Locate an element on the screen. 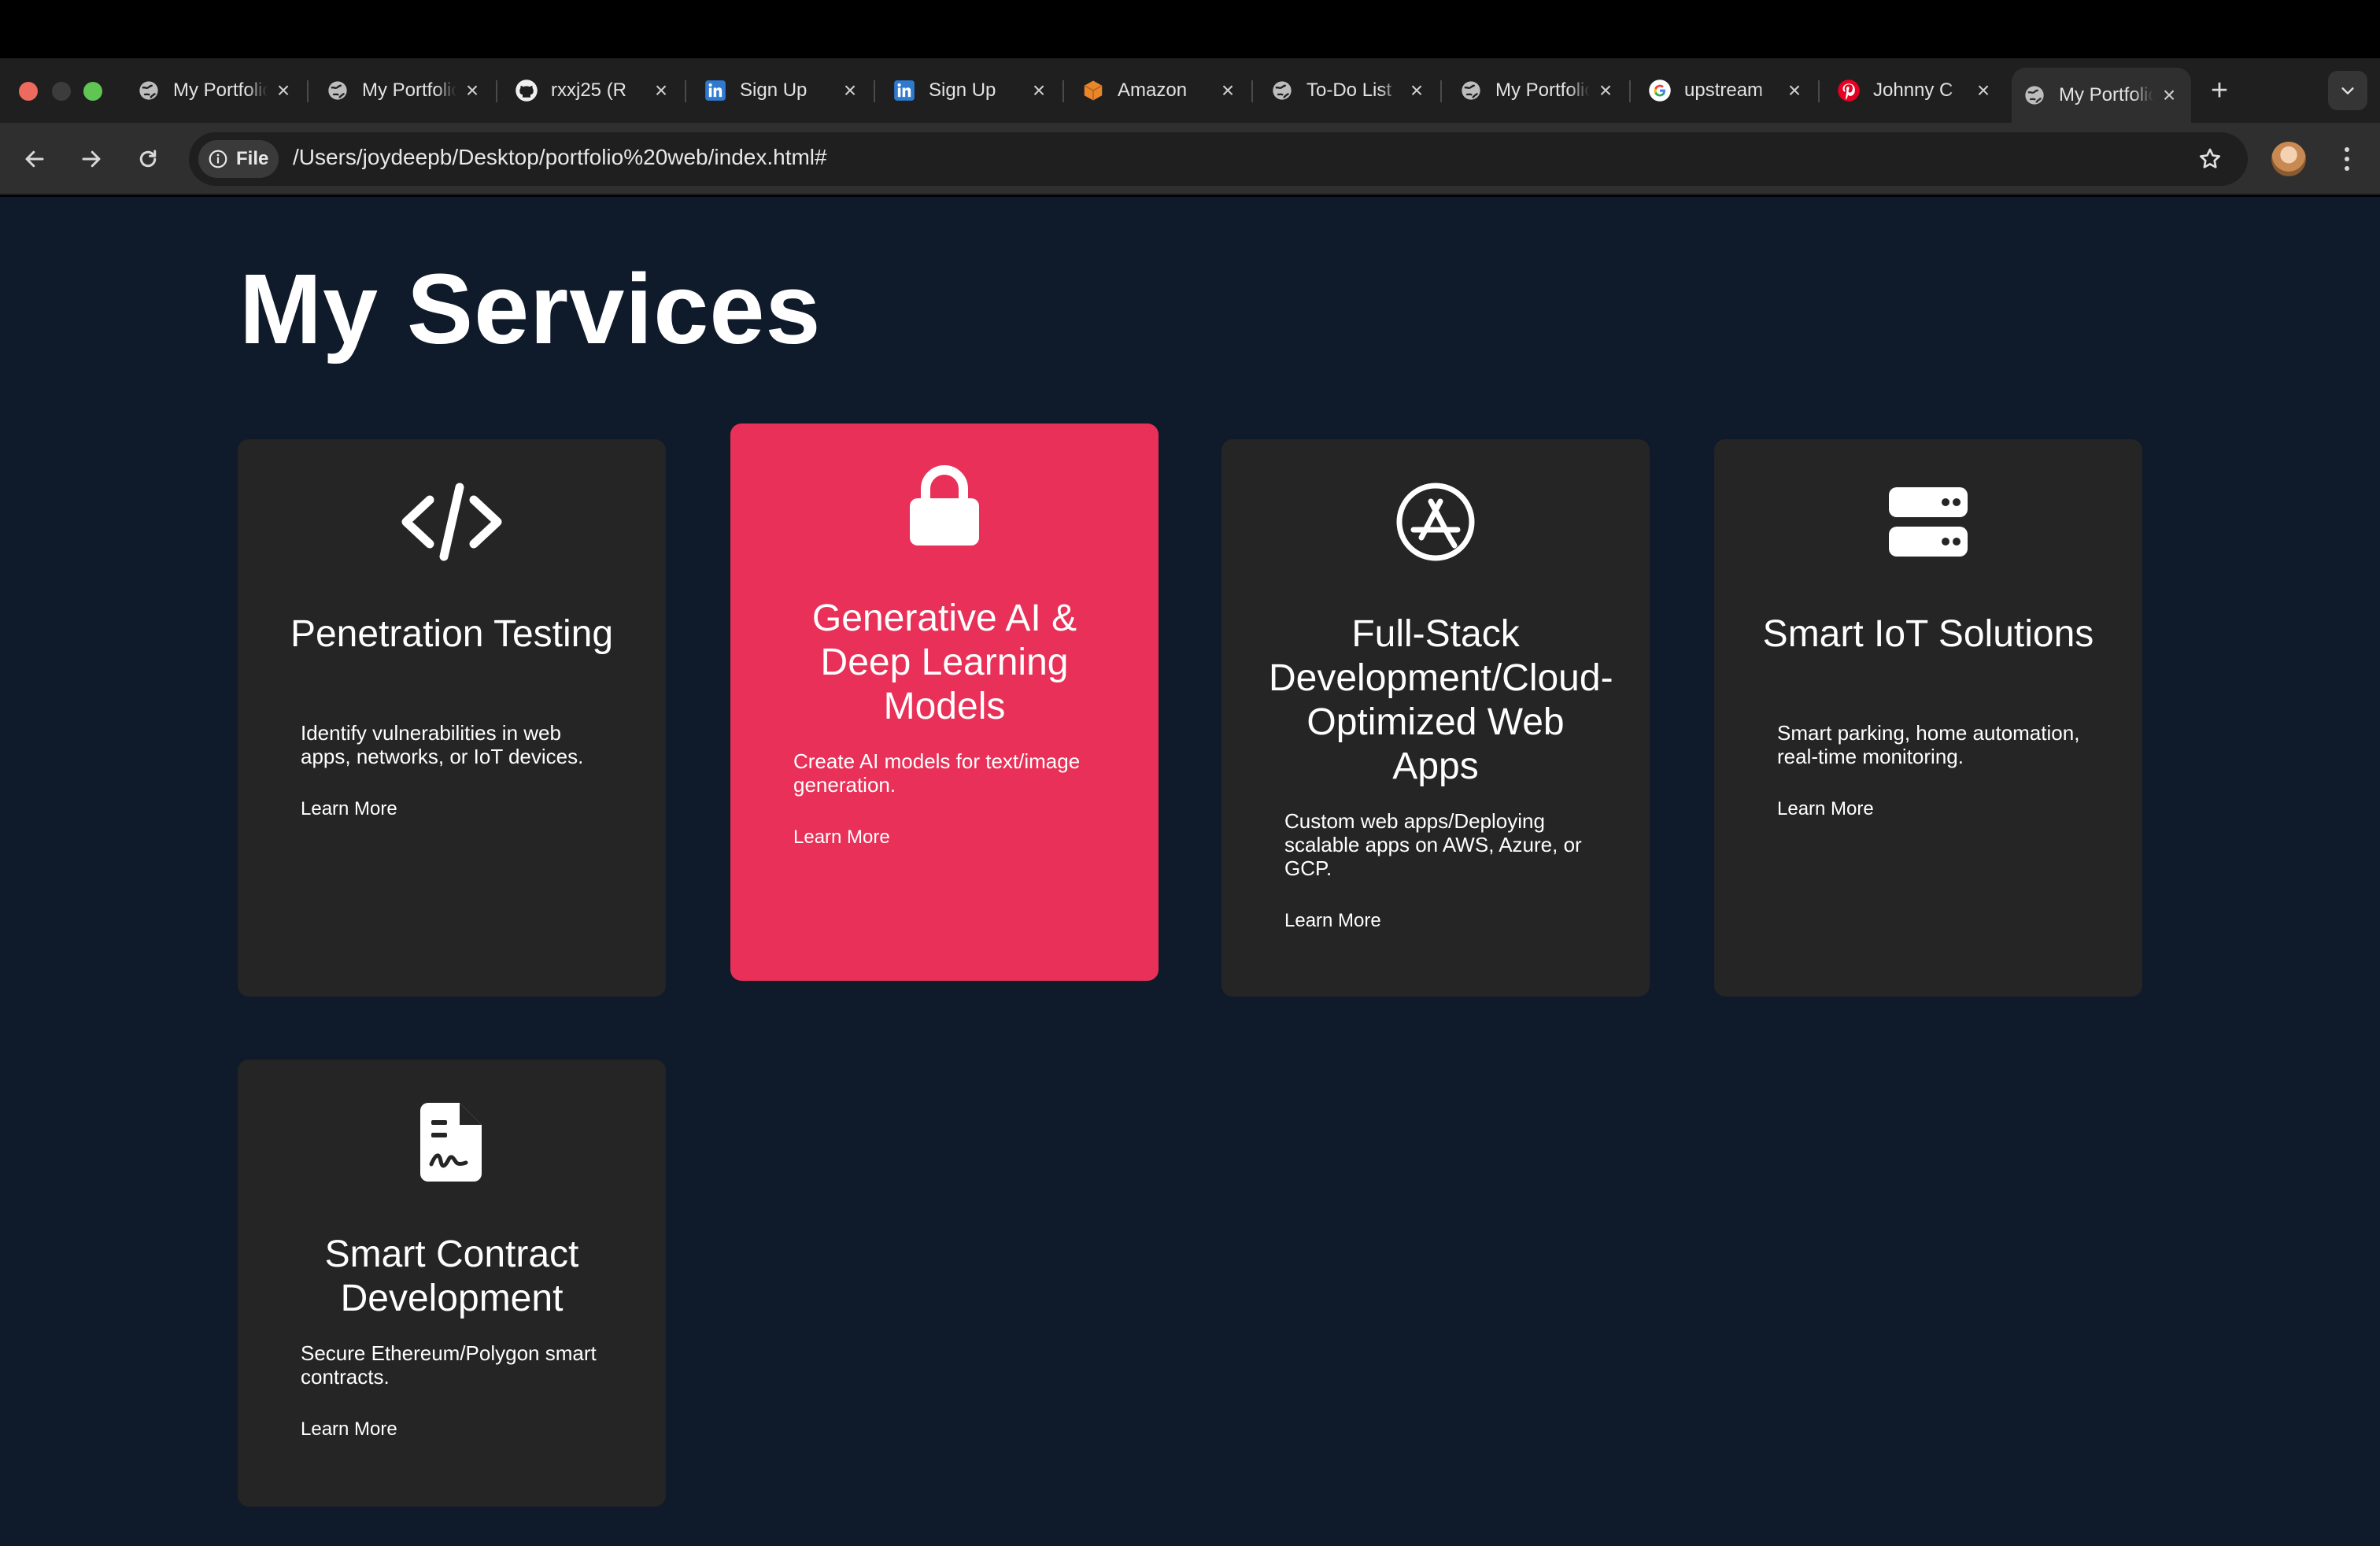 Image resolution: width=2380 pixels, height=1546 pixels. back-button is located at coordinates (34, 159).